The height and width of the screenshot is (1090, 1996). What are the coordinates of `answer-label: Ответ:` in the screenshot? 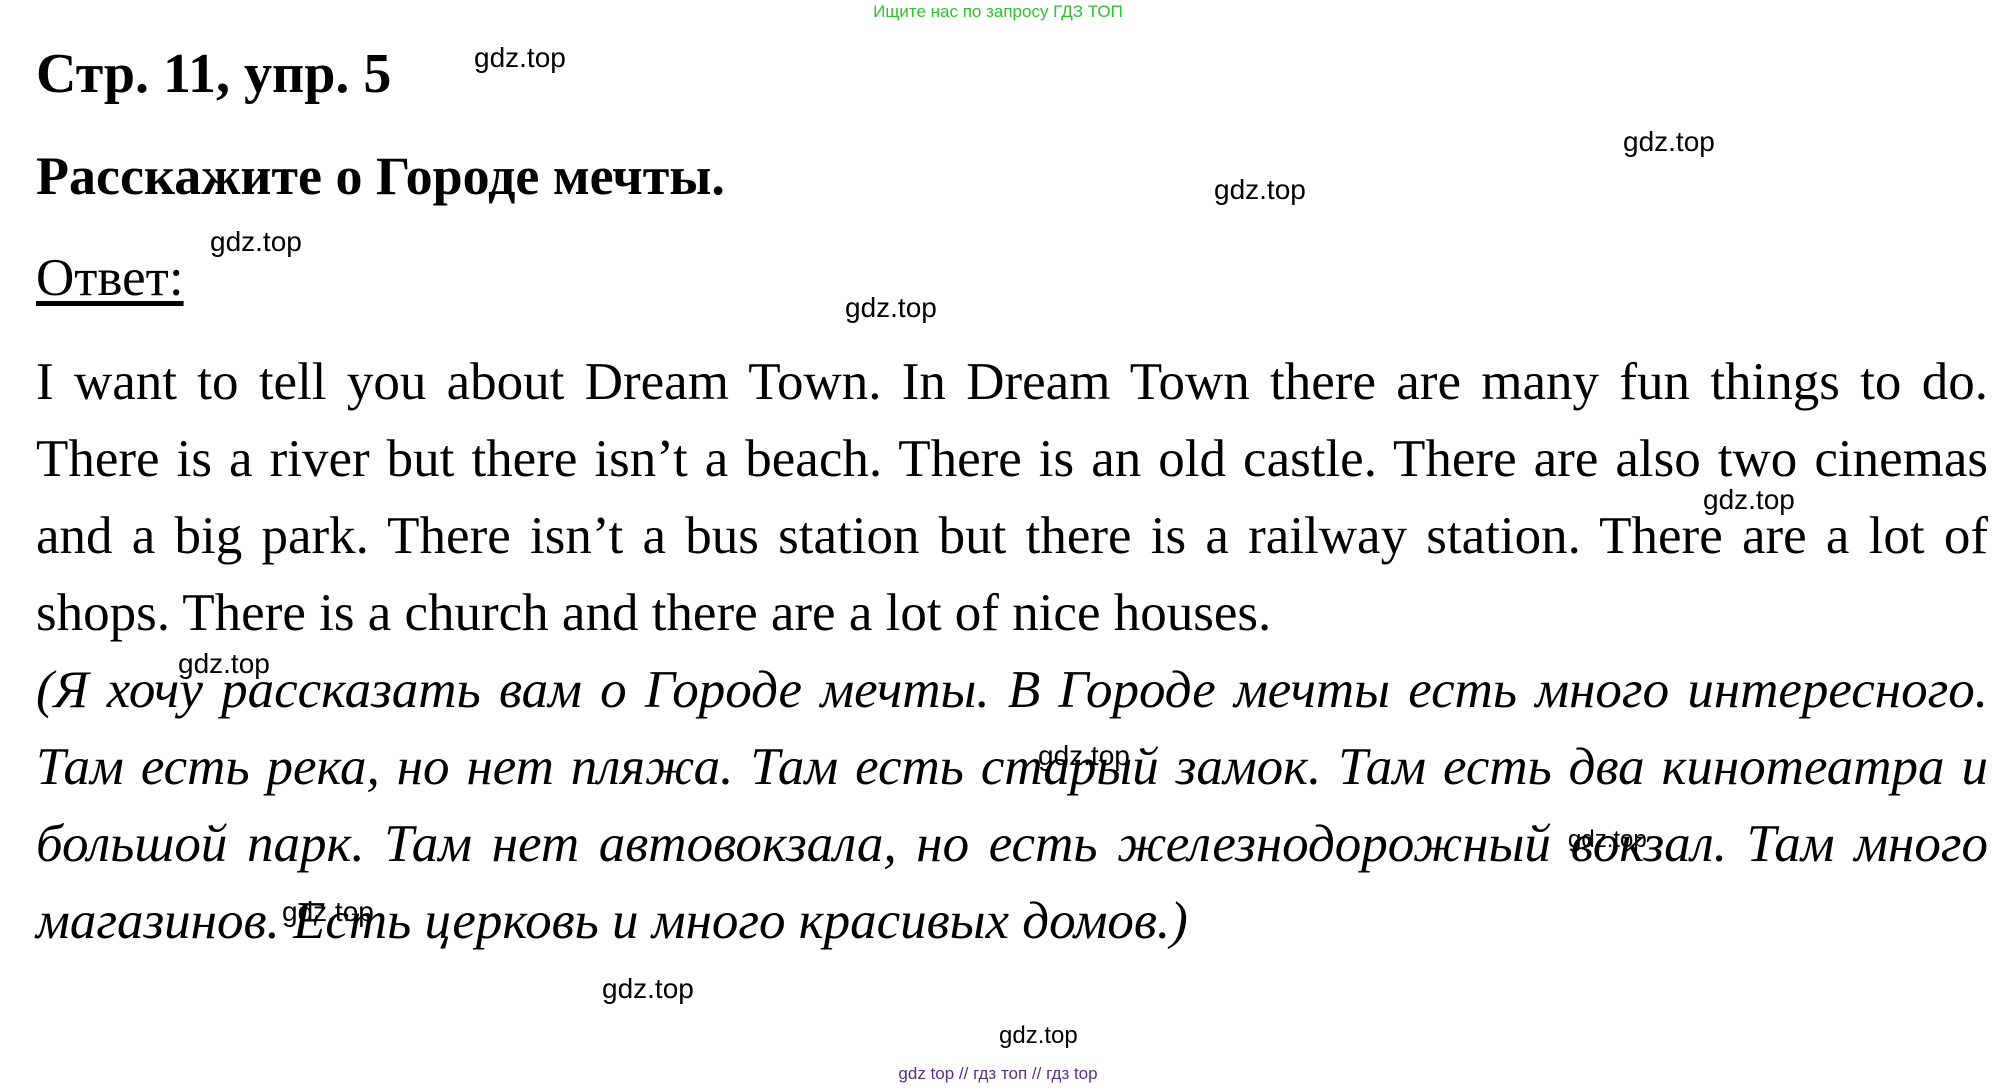 It's located at (110, 278).